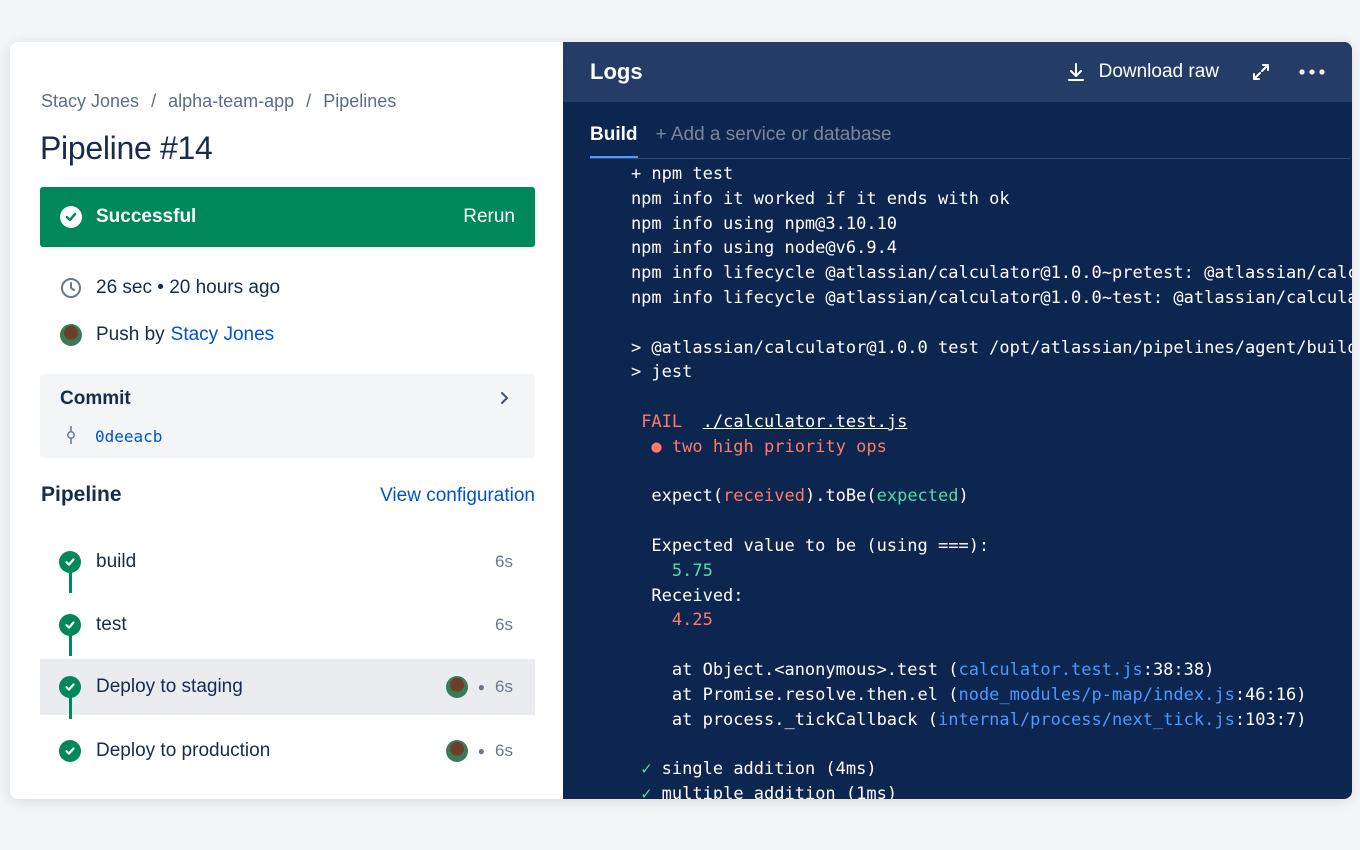 Image resolution: width=1360 pixels, height=850 pixels. Describe the element at coordinates (769, 446) in the screenshot. I see `log-text: ● two high priority ops` at that location.